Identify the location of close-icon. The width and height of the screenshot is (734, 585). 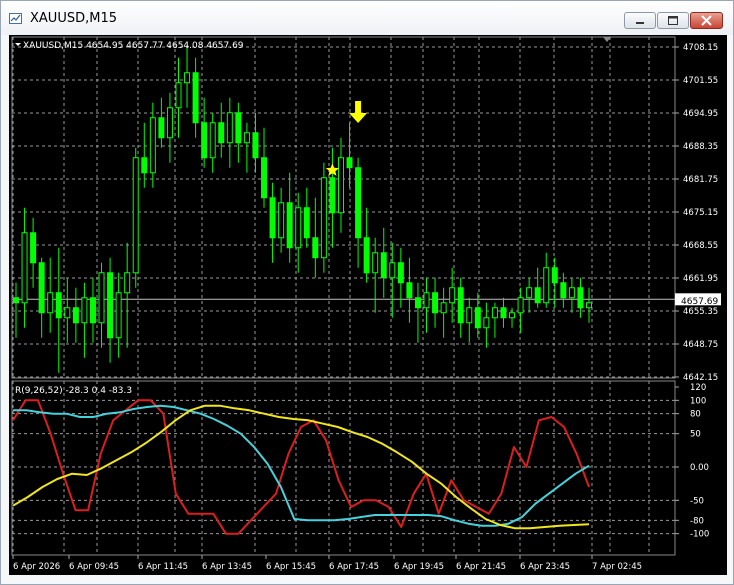
(706, 20).